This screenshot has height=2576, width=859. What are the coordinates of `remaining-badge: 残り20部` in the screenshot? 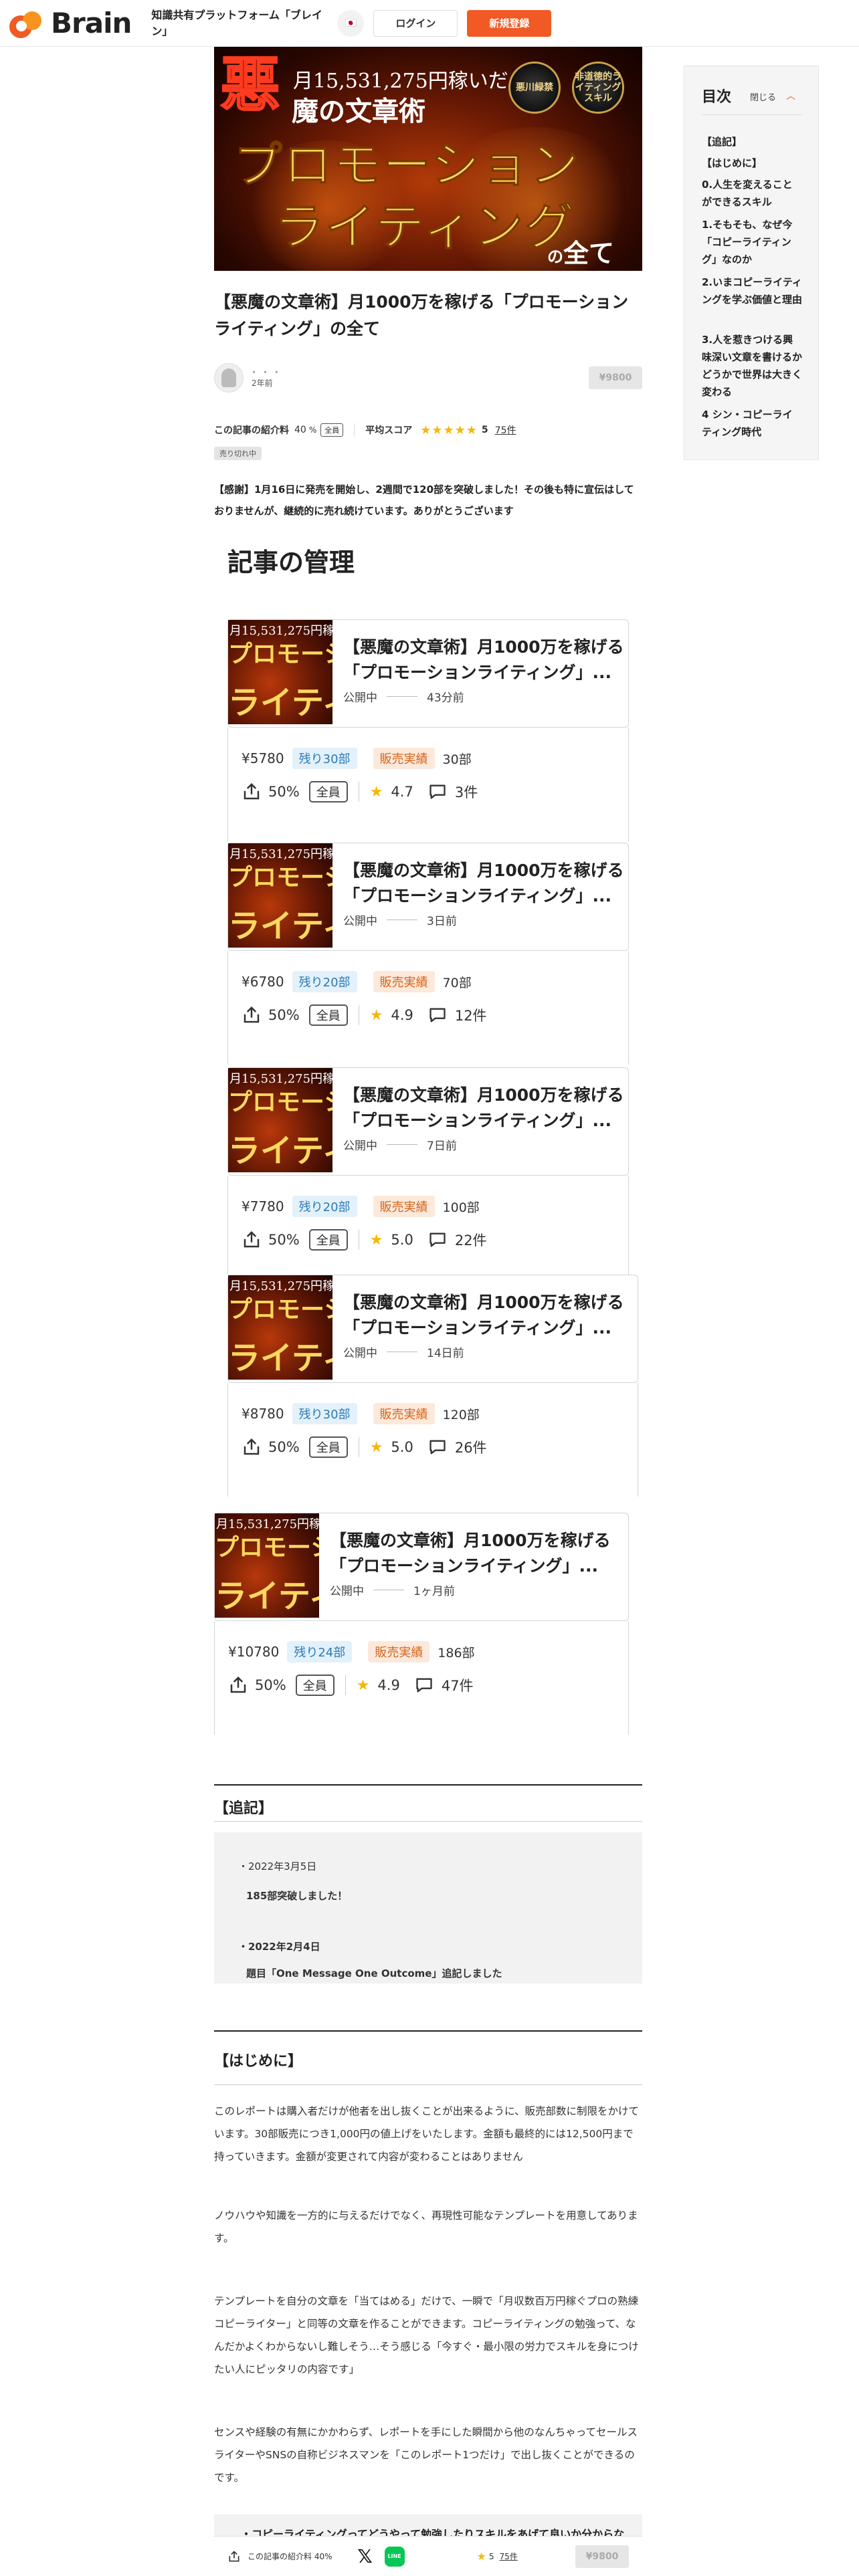 It's located at (324, 981).